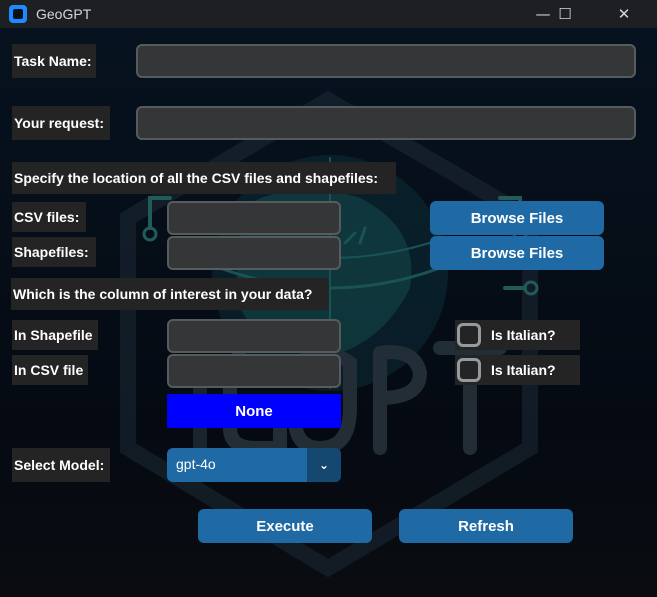 This screenshot has width=657, height=597. Describe the element at coordinates (254, 336) in the screenshot. I see `in-shapefile-input` at that location.